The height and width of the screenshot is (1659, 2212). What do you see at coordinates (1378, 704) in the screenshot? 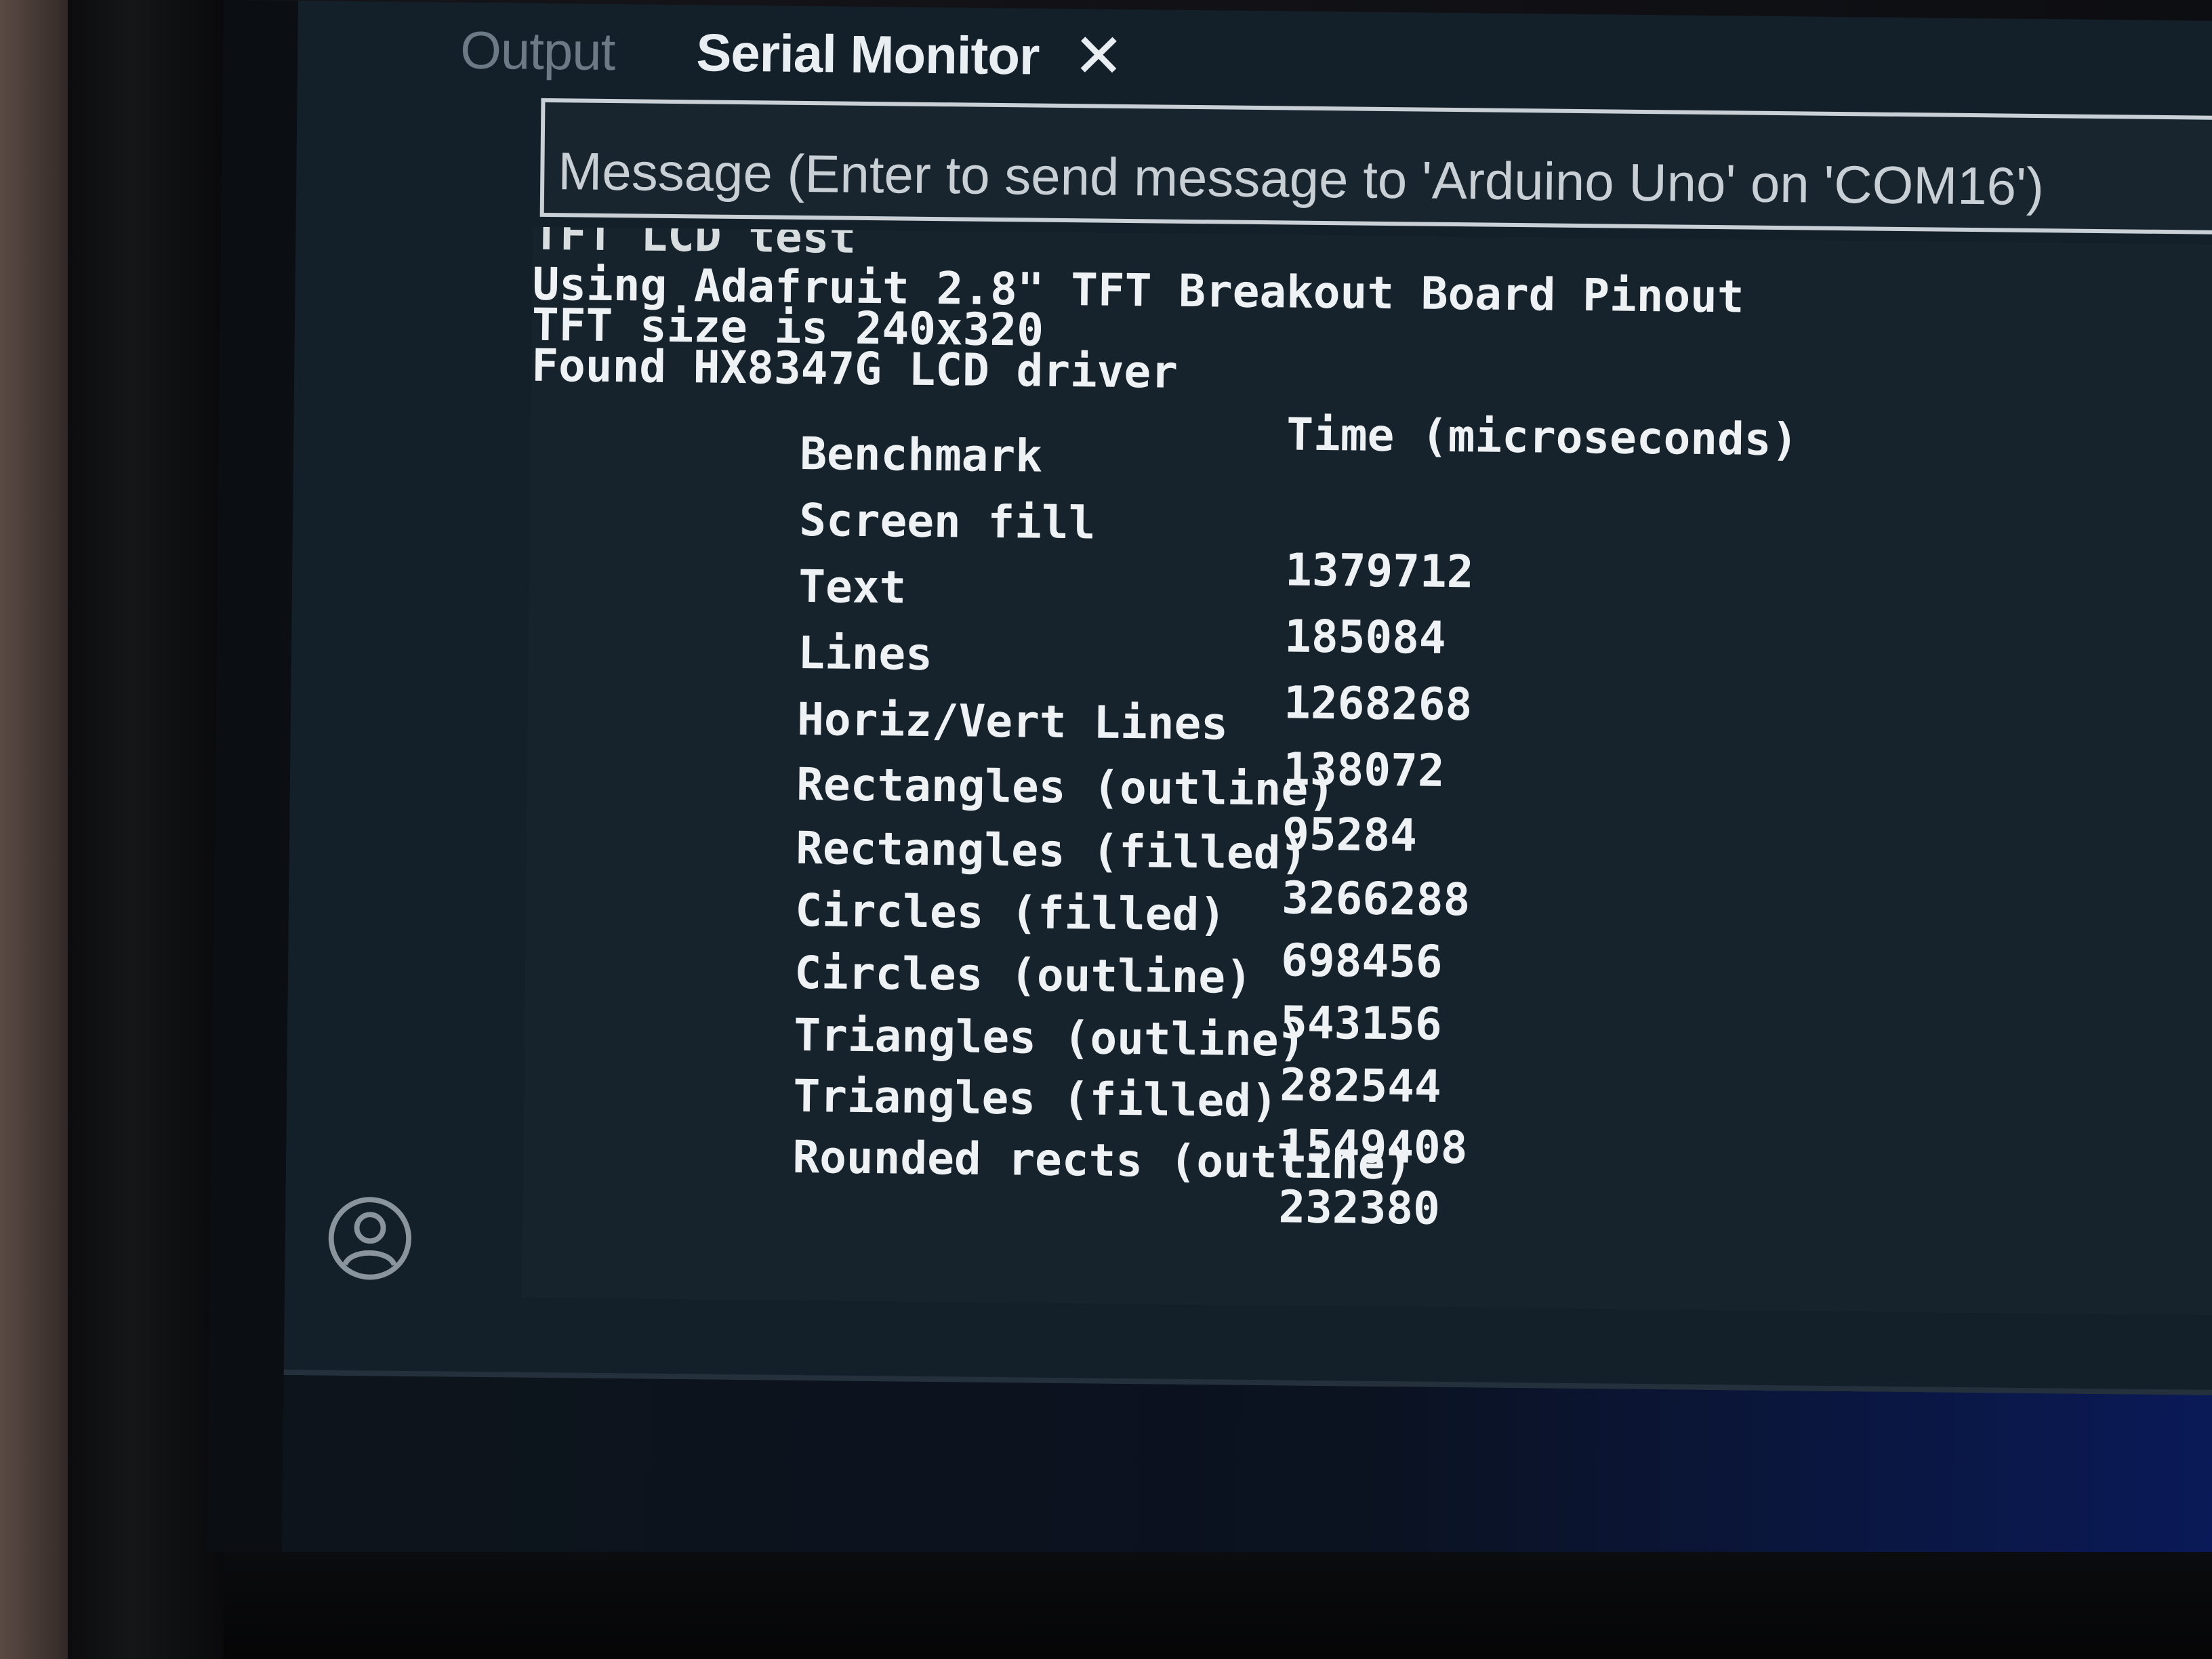
I see `benchmark-time: 1268268` at bounding box center [1378, 704].